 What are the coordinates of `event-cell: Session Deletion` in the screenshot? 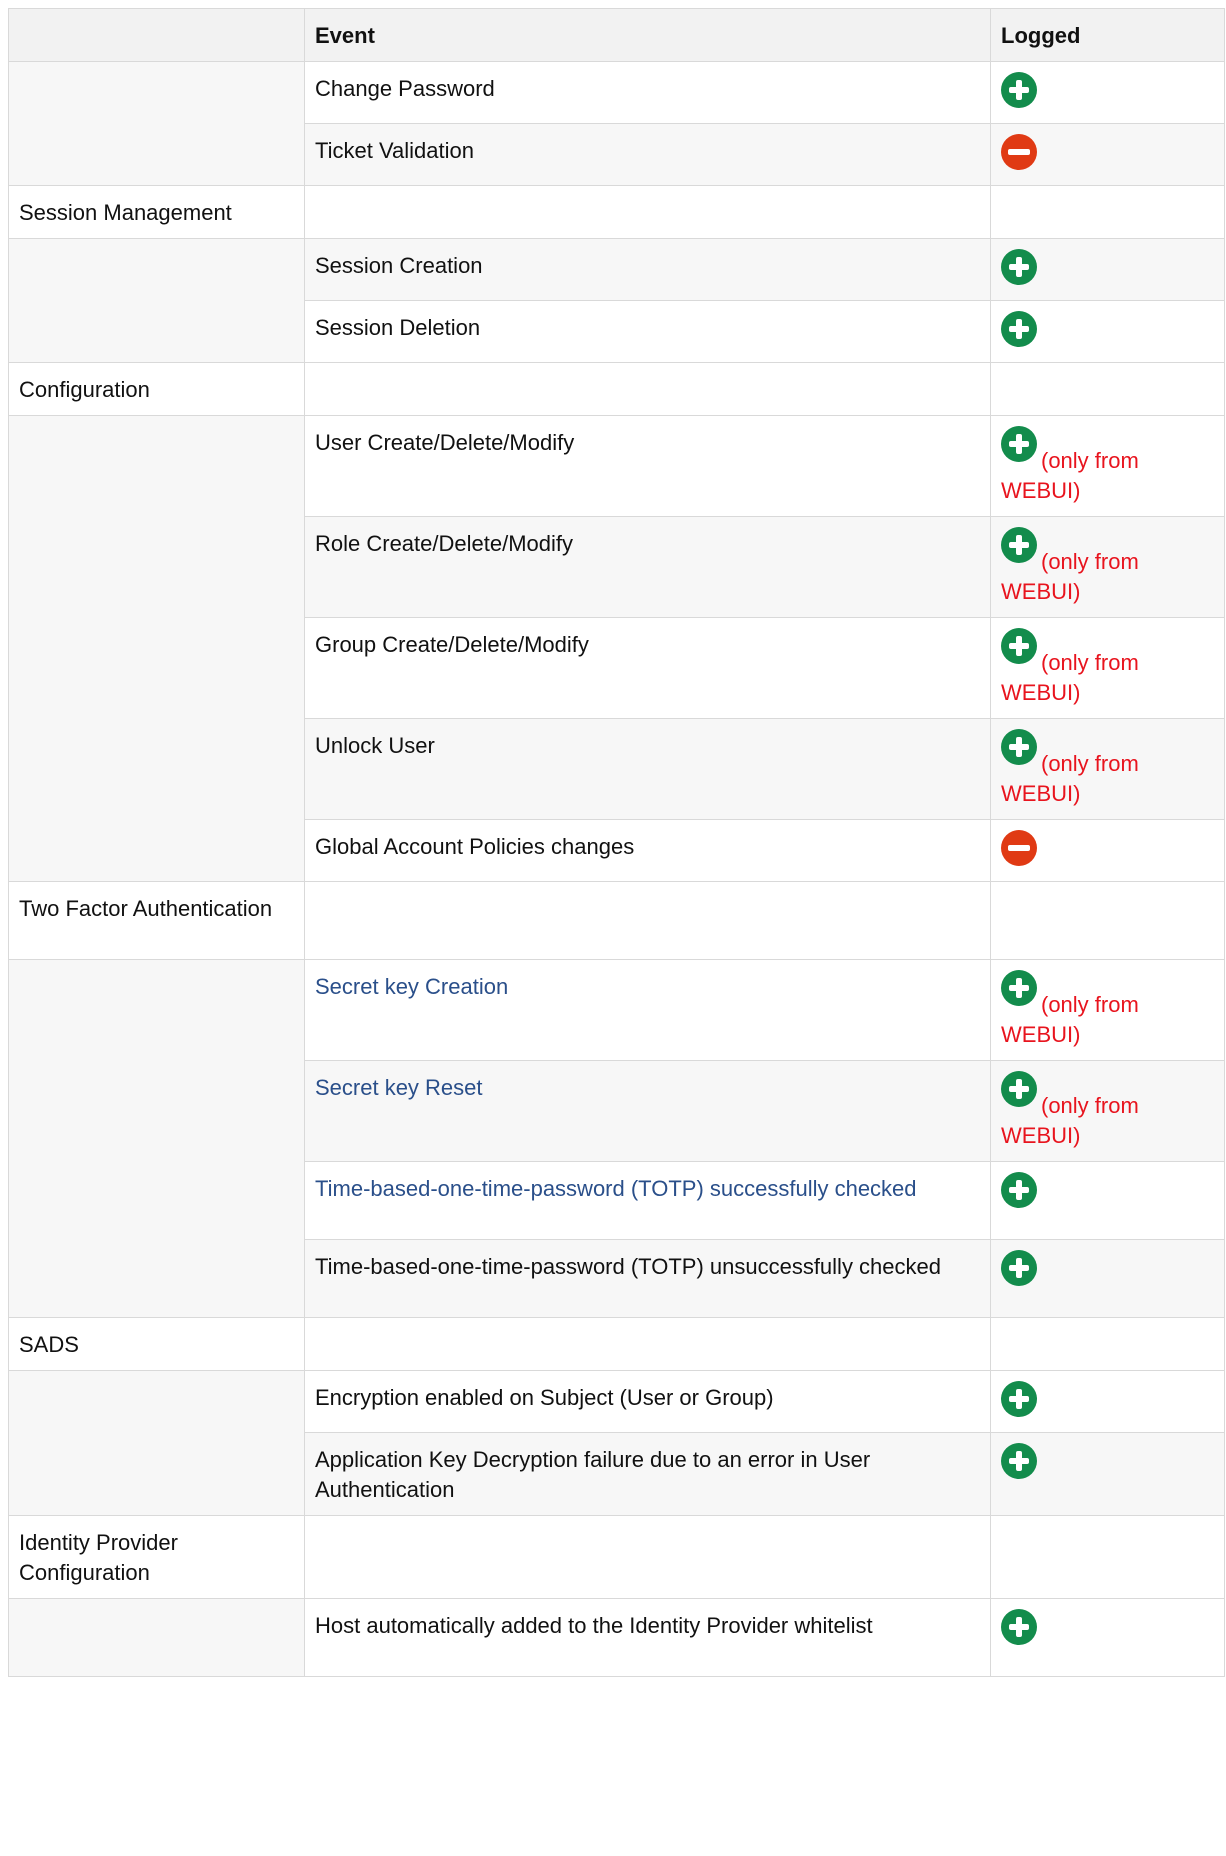 It's located at (647, 331).